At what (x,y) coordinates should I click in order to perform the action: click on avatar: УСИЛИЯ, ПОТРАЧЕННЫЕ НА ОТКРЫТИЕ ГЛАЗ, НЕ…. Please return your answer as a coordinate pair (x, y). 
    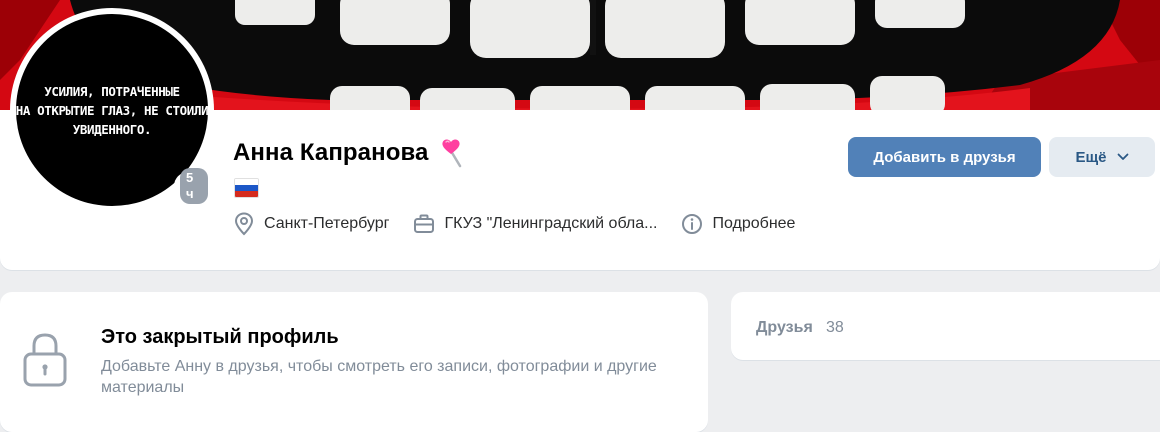
    Looking at the image, I should click on (112, 110).